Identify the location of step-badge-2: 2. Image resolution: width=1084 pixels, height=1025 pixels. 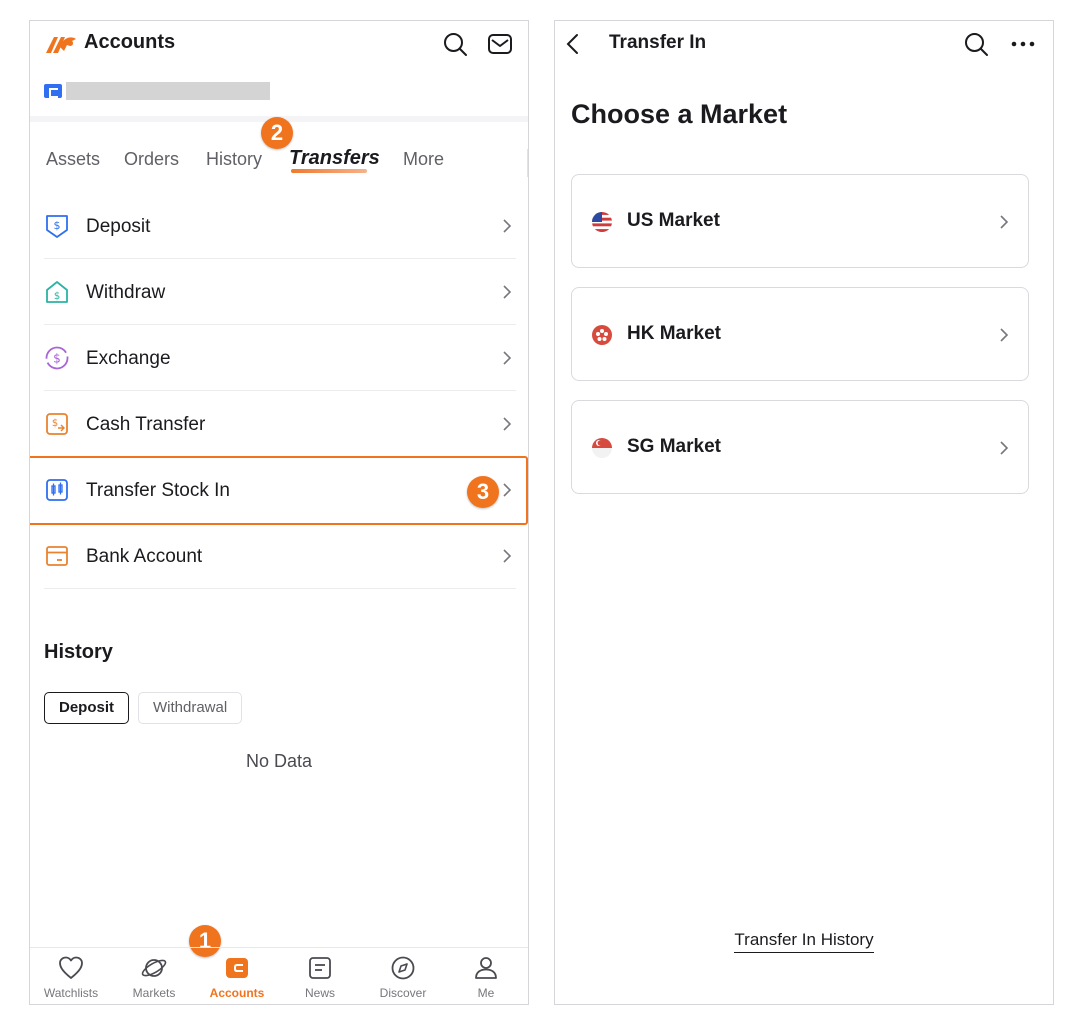
(277, 133).